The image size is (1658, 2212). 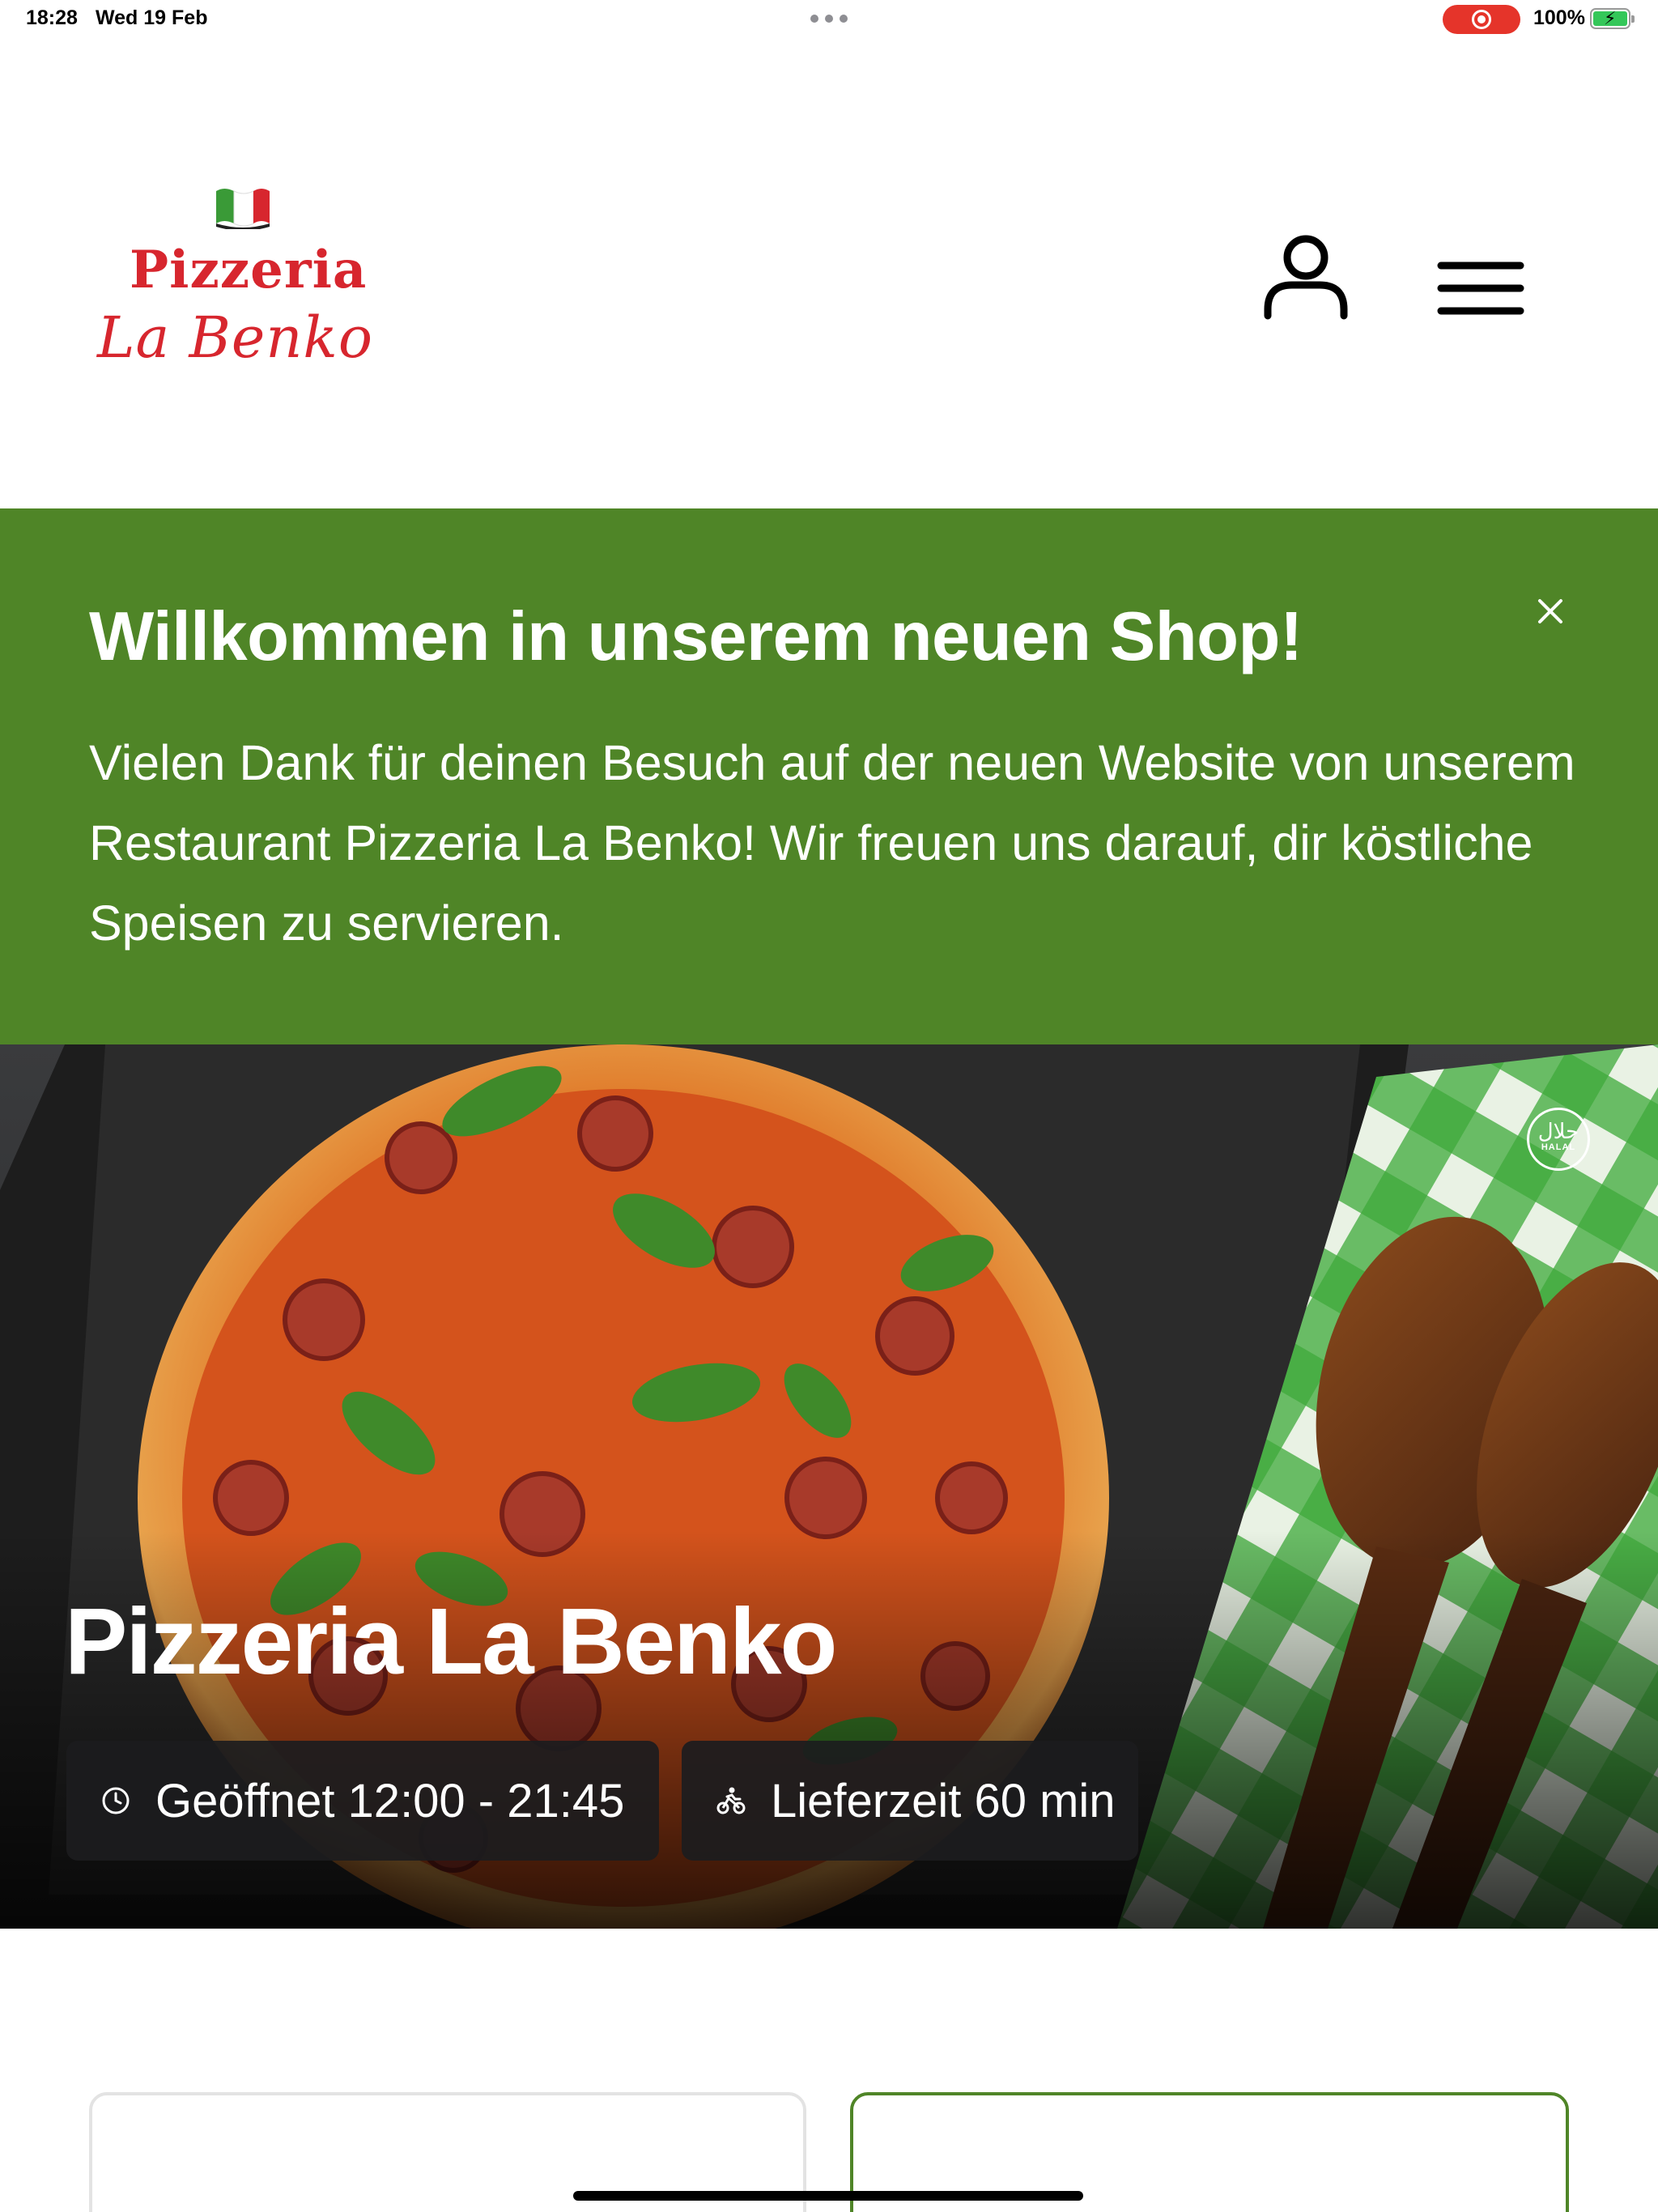 What do you see at coordinates (152, 18) in the screenshot?
I see `status-date: Wed 19 Feb` at bounding box center [152, 18].